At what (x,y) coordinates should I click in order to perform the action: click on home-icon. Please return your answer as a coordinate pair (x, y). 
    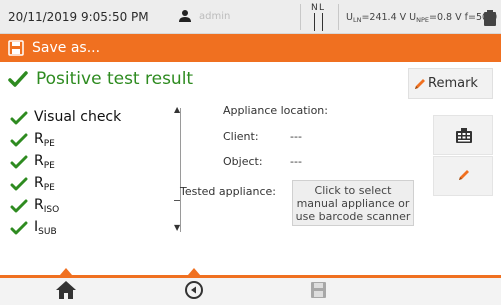
    Looking at the image, I should click on (66, 290).